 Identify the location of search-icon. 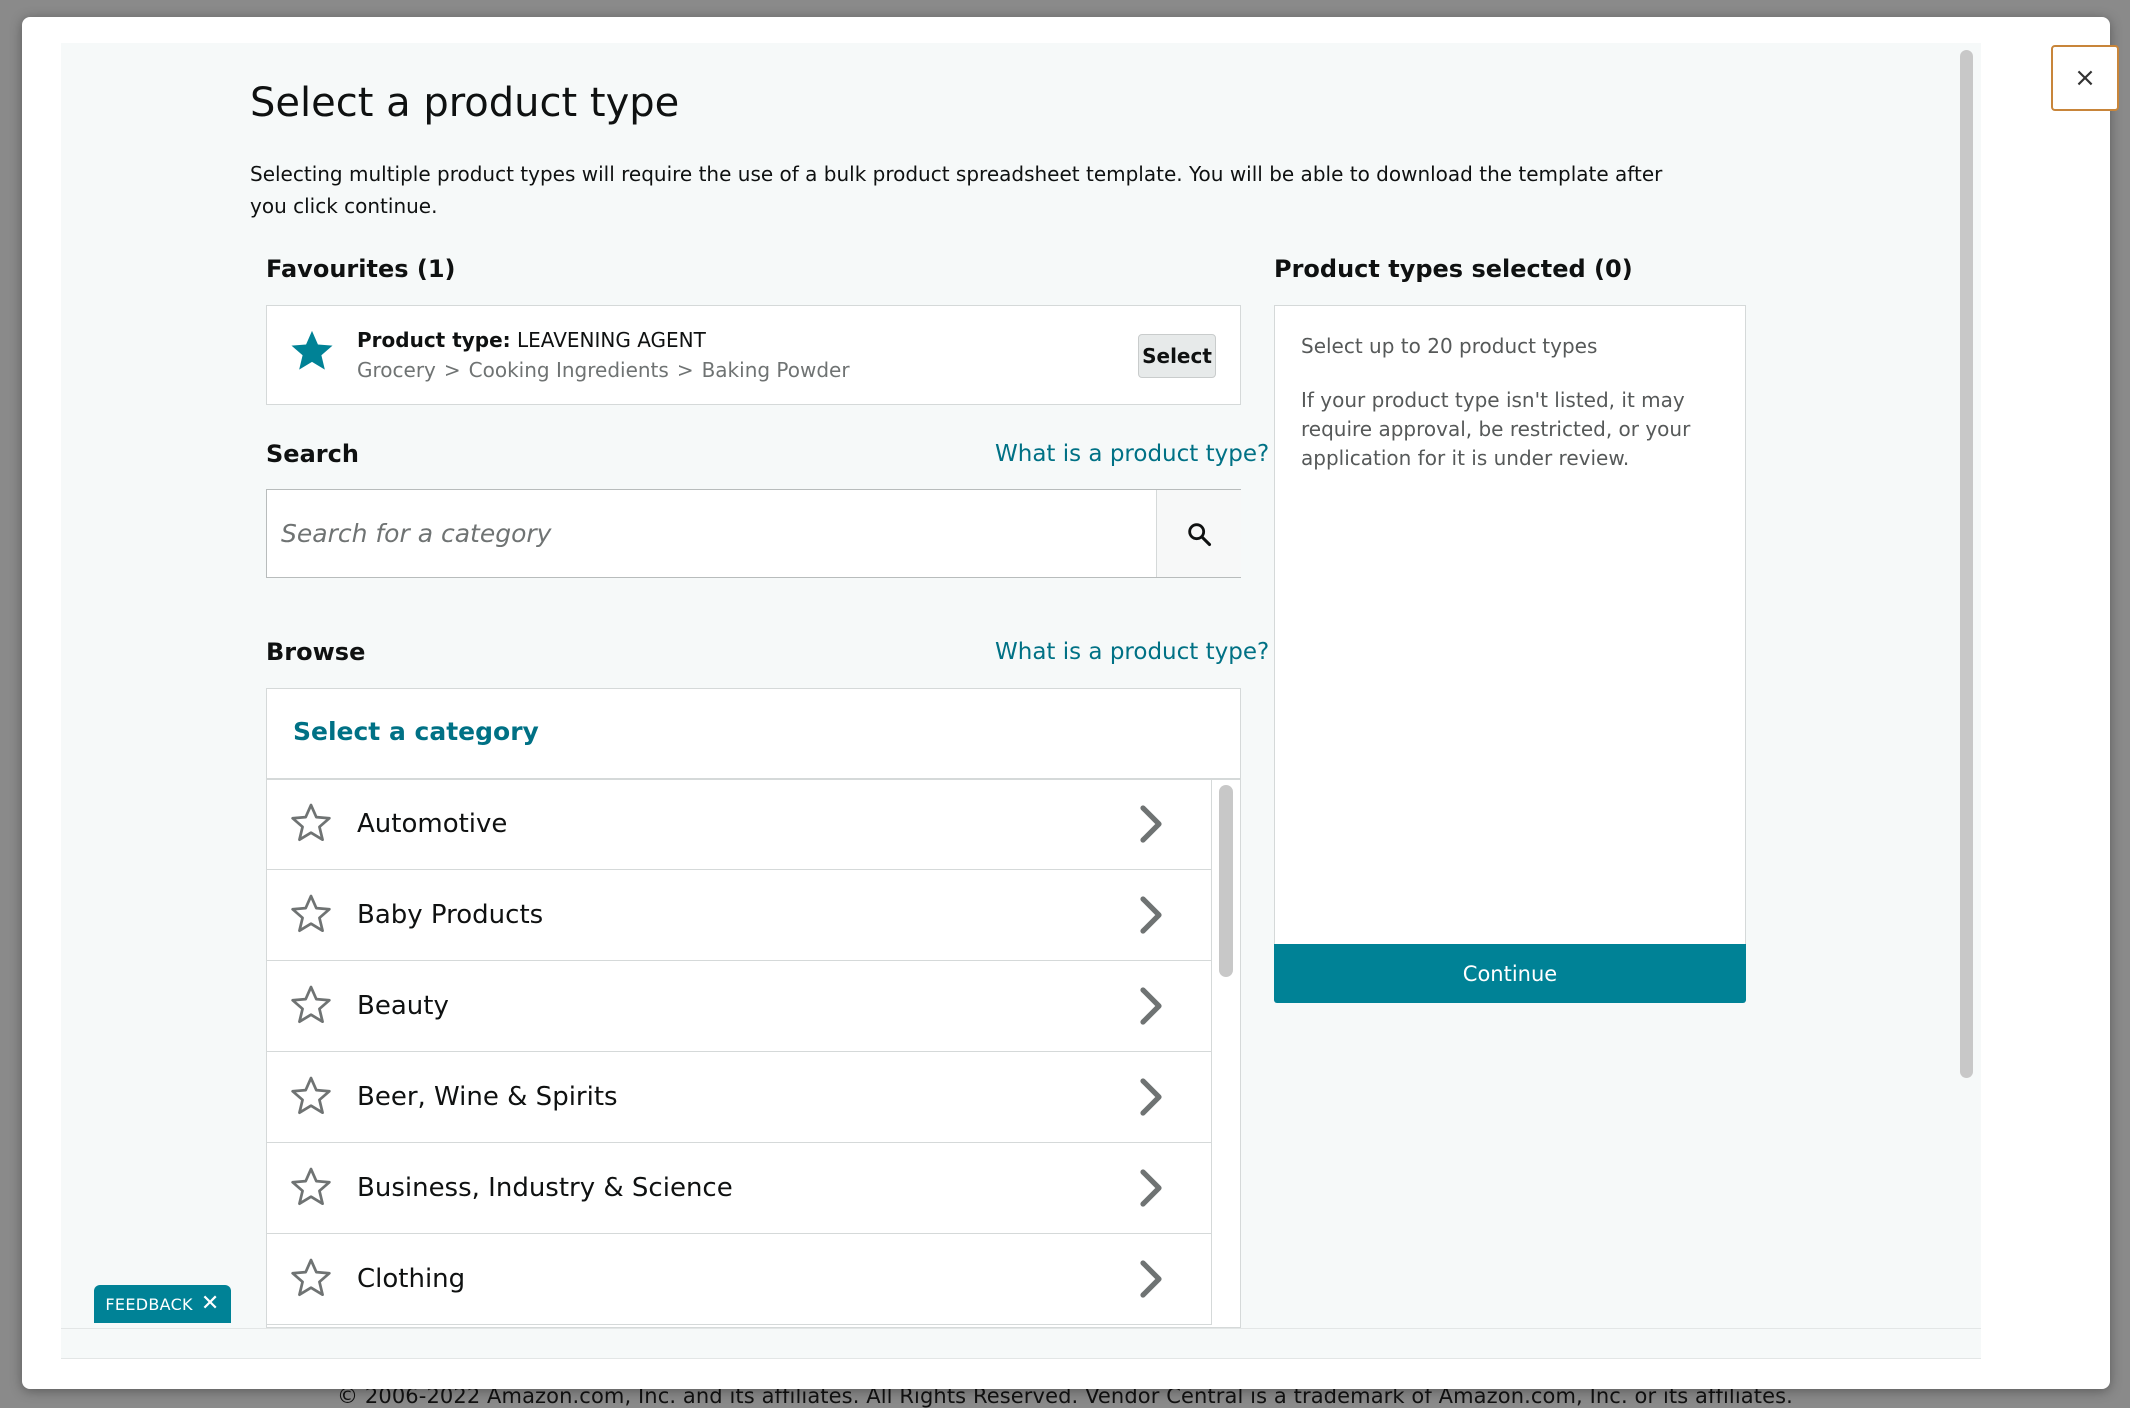
(1200, 534).